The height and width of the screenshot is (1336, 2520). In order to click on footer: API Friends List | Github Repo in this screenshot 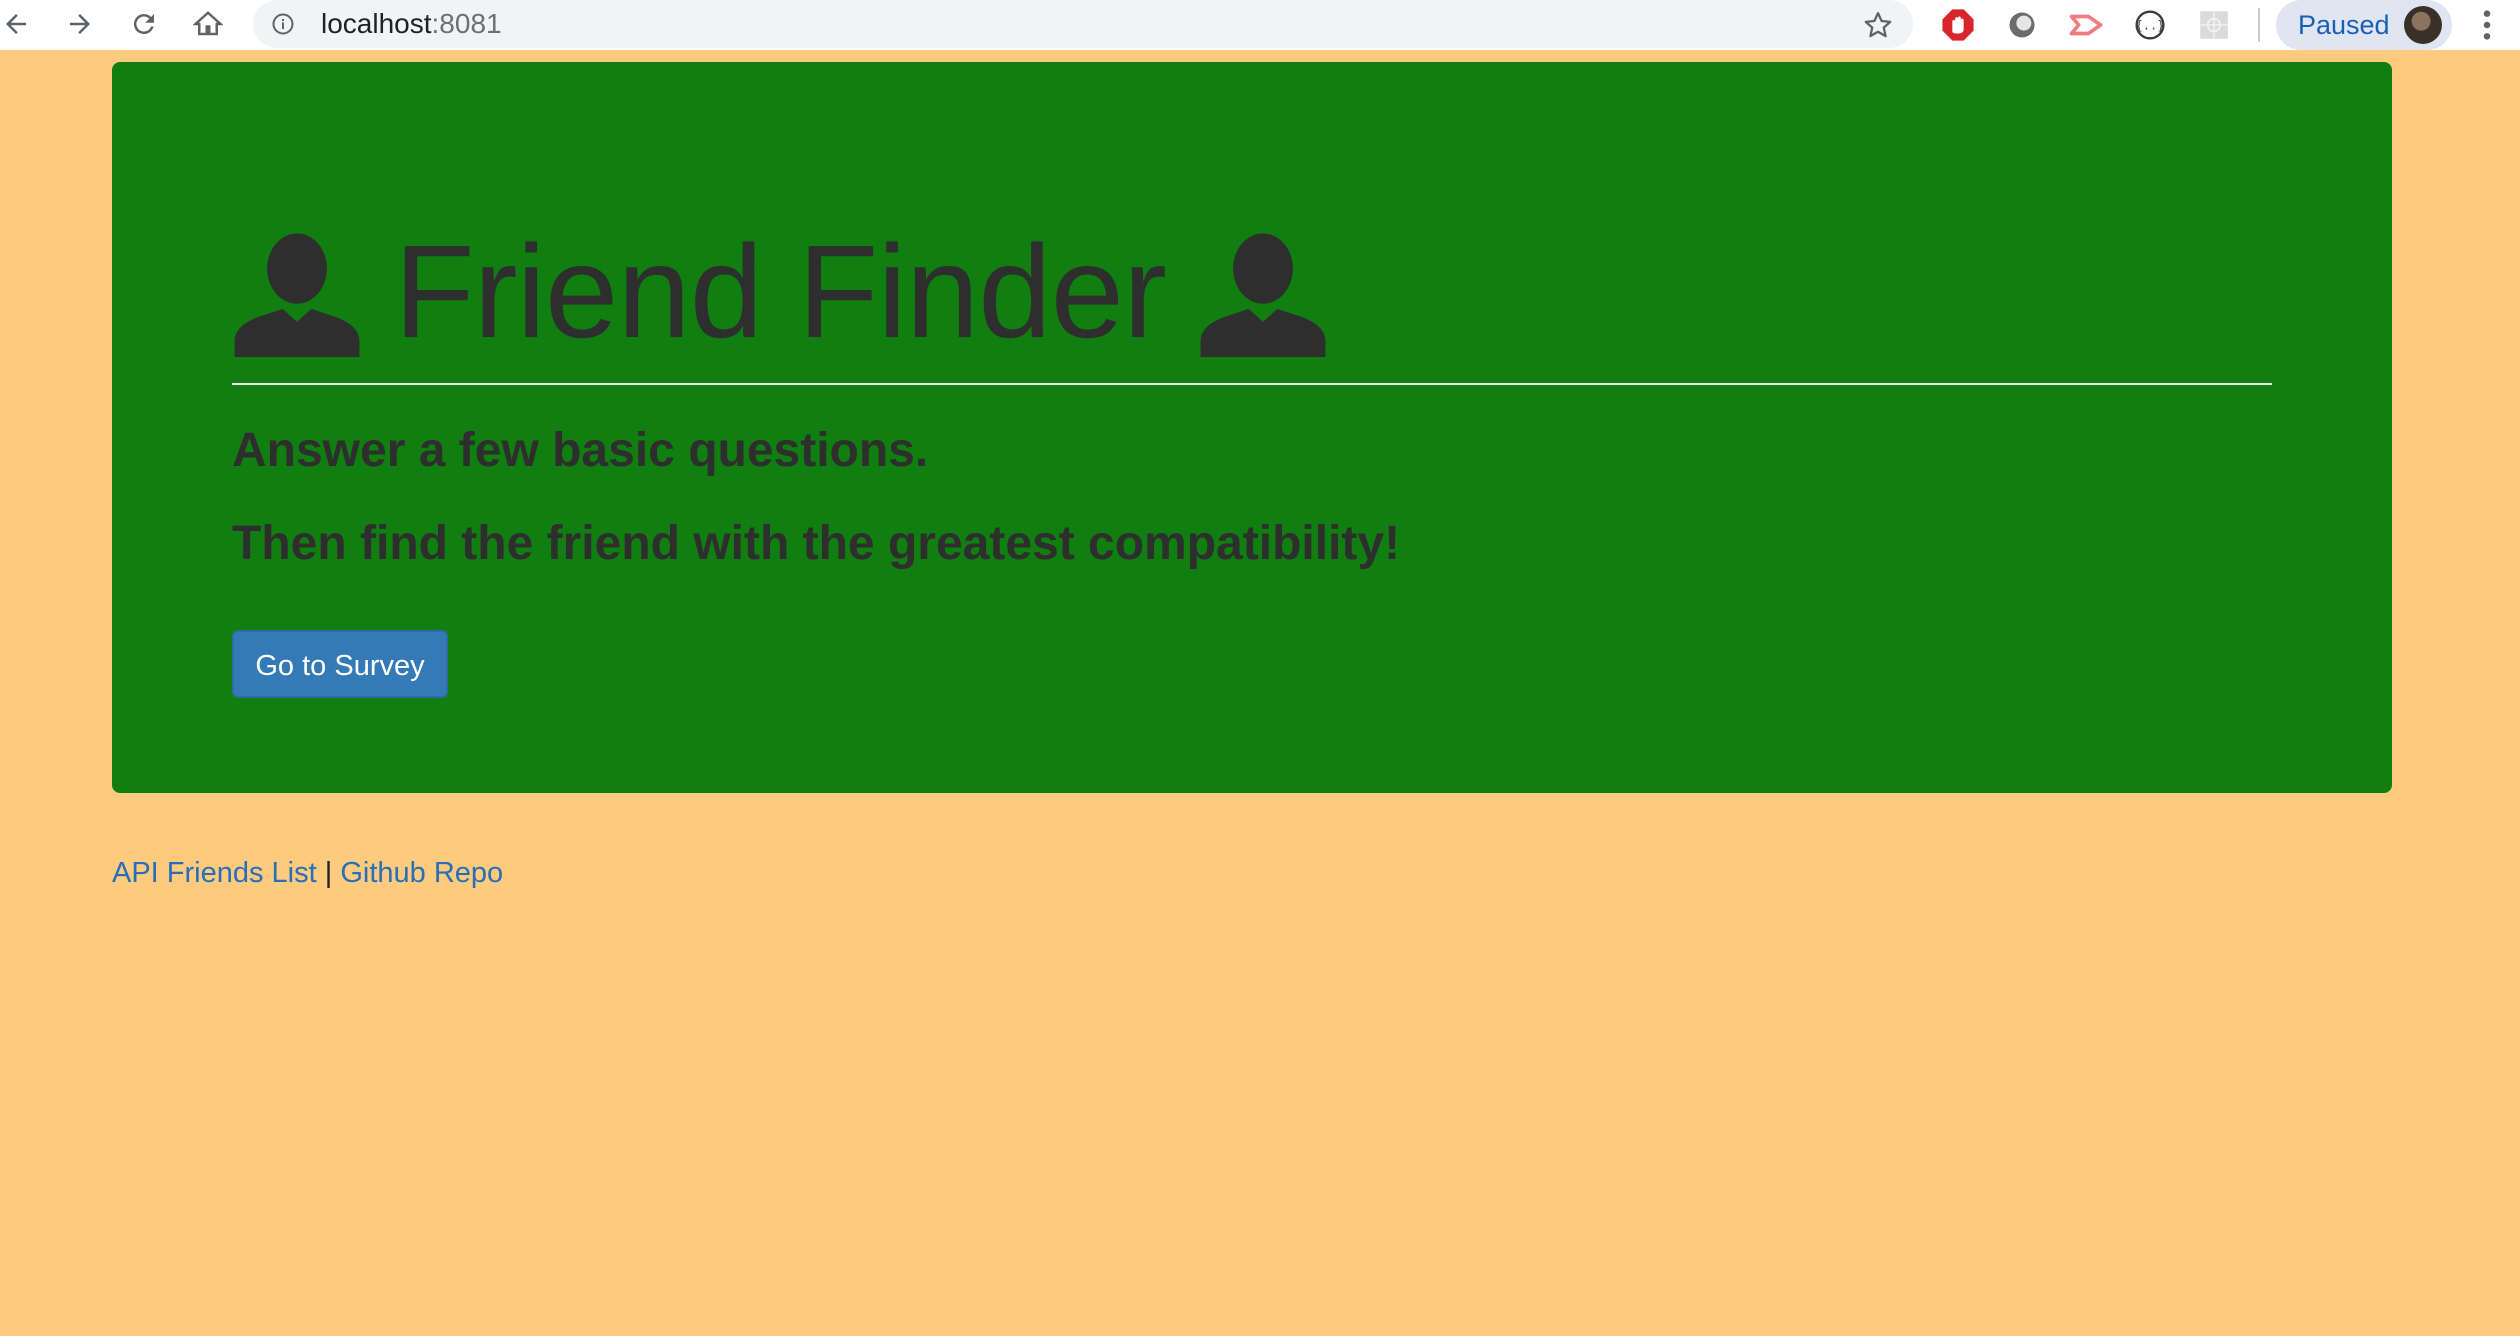, I will do `click(307, 873)`.